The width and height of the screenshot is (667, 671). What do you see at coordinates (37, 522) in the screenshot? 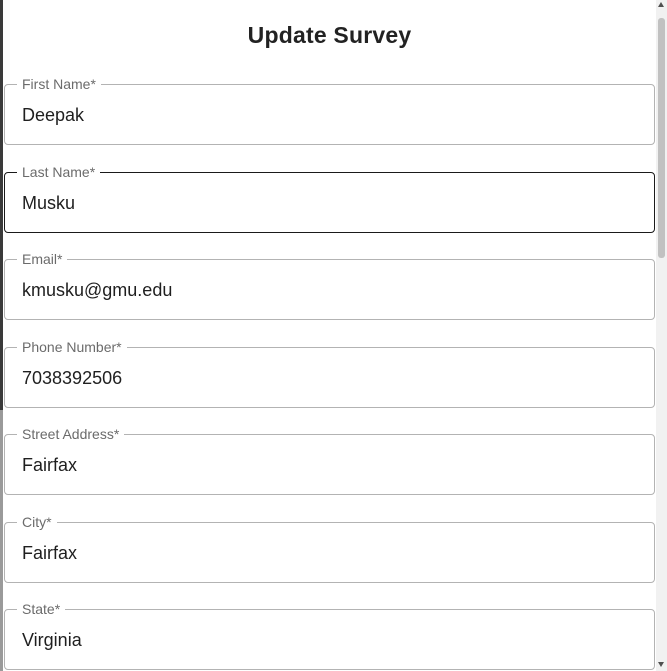
I see `city-label: City*` at bounding box center [37, 522].